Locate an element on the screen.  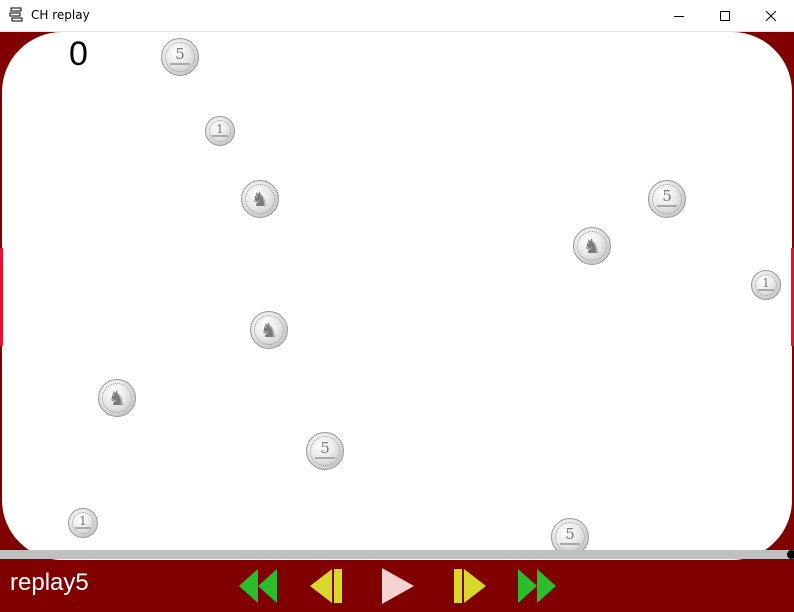
fast-forward-button is located at coordinates (538, 586).